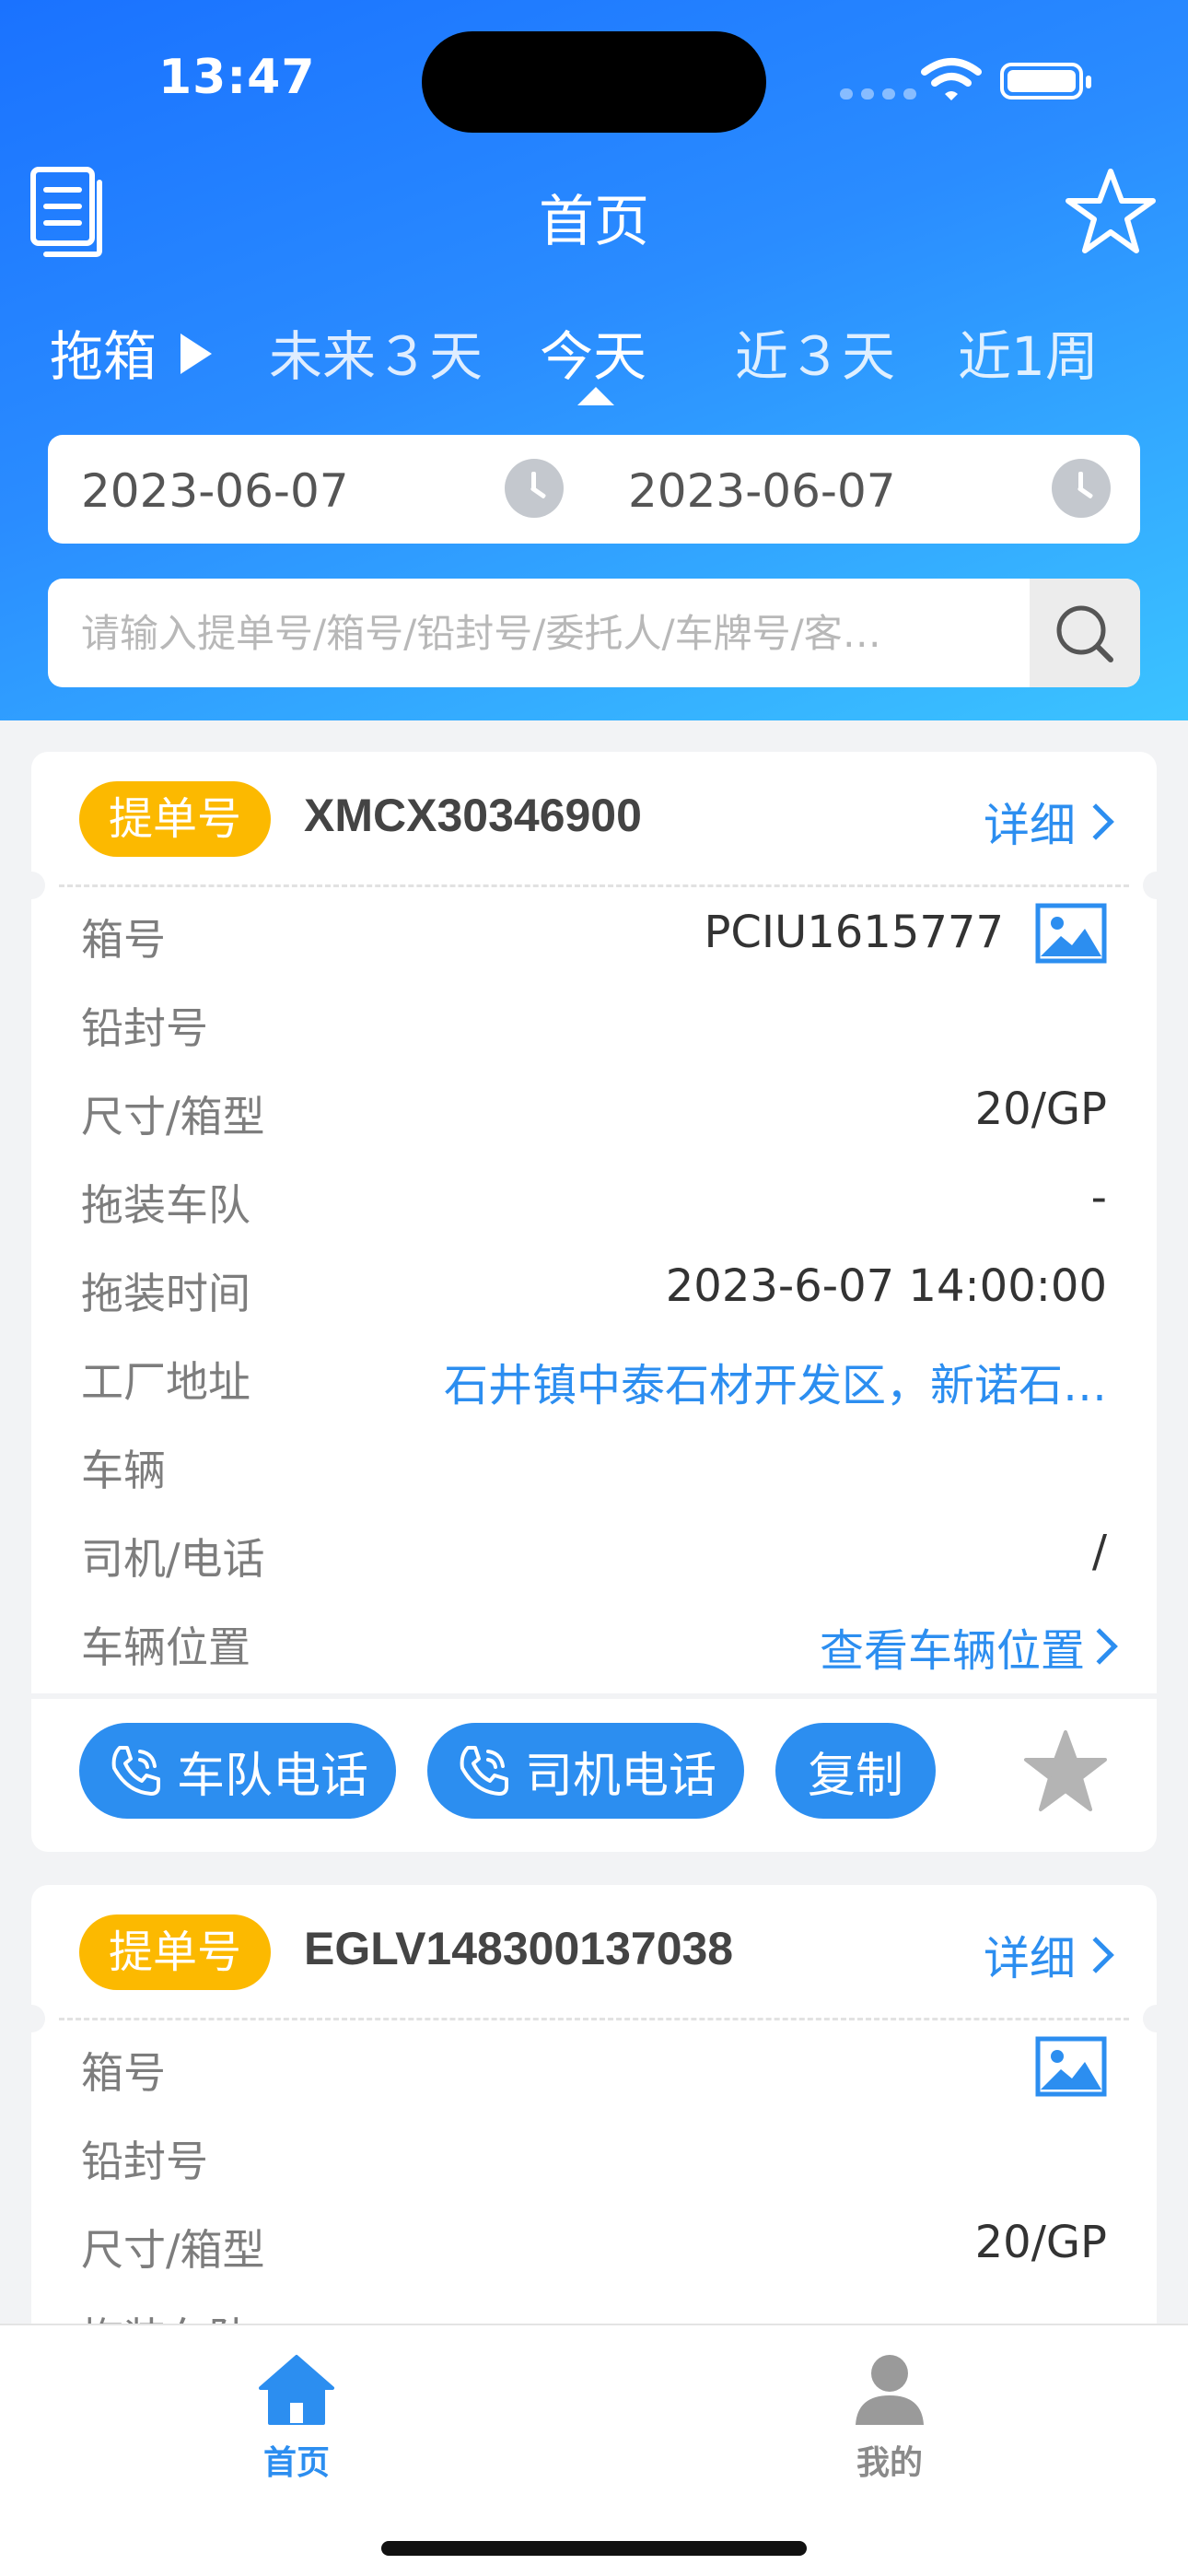  I want to click on date-tabs: 拖箱 未来３天 今天 近３天 近1周, so click(594, 354).